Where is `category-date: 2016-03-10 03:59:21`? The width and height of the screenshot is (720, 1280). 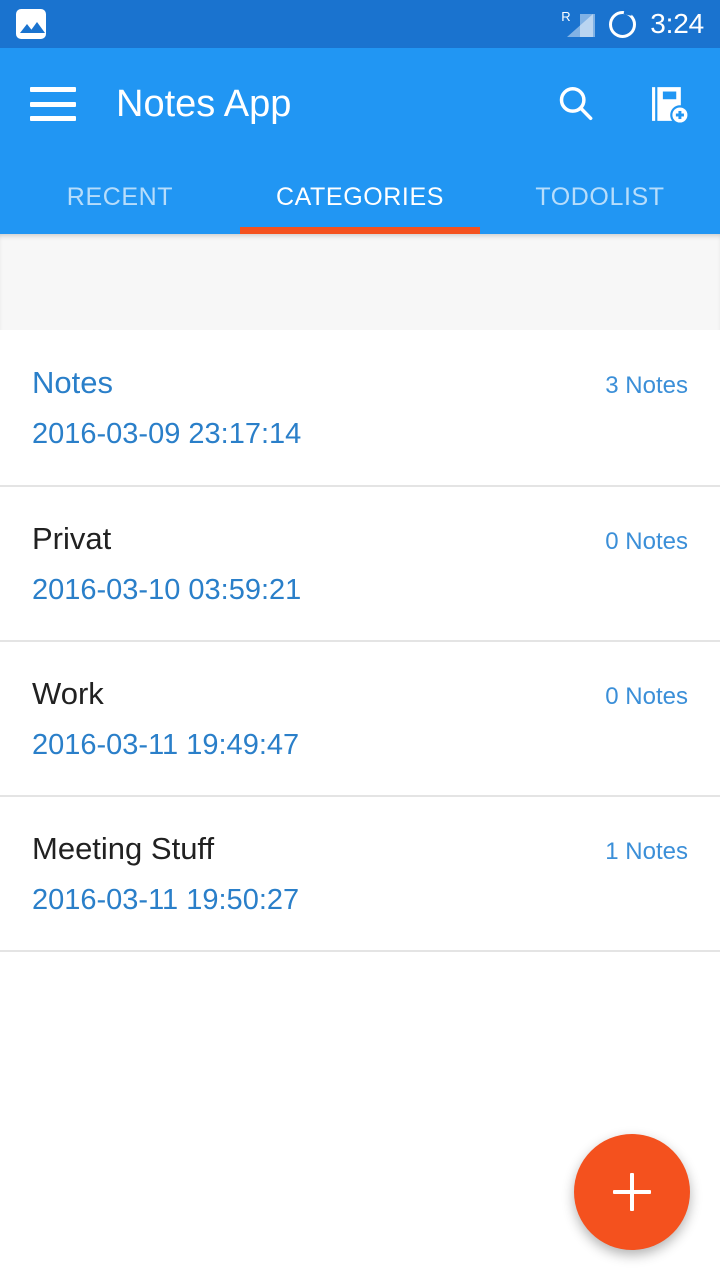 category-date: 2016-03-10 03:59:21 is located at coordinates (167, 589).